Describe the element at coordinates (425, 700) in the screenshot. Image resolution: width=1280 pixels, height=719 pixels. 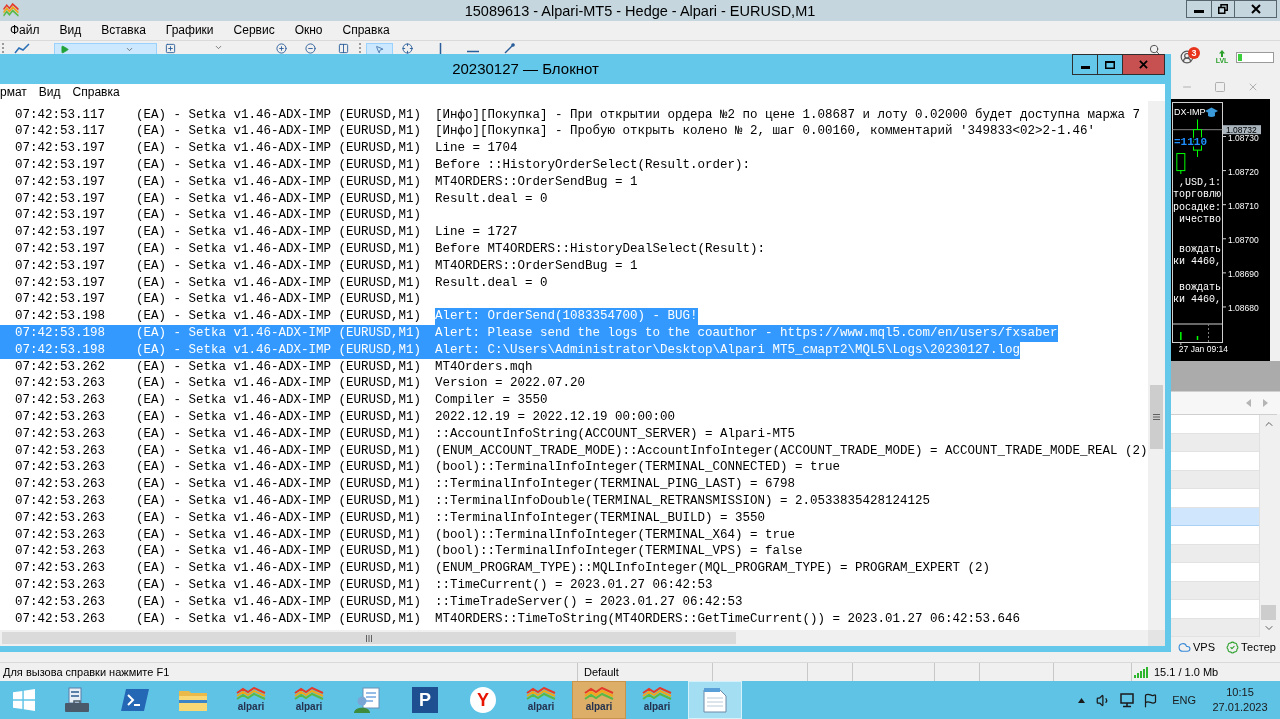
I see `taskbar-button: P` at that location.